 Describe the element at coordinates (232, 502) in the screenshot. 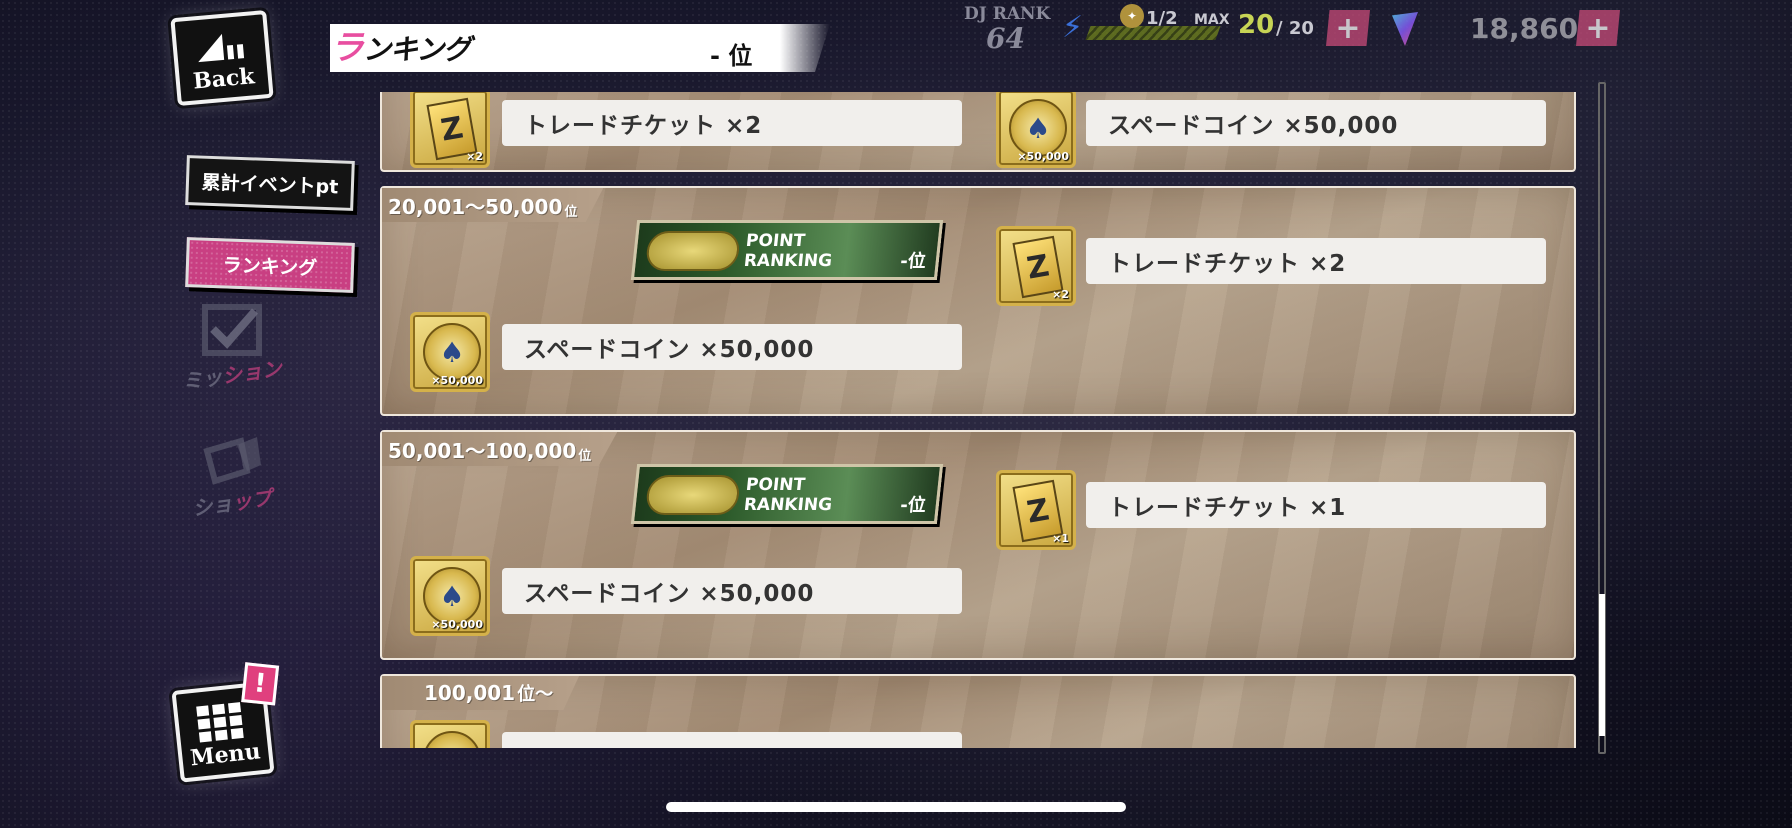

I see `shop-label: ショップ` at that location.